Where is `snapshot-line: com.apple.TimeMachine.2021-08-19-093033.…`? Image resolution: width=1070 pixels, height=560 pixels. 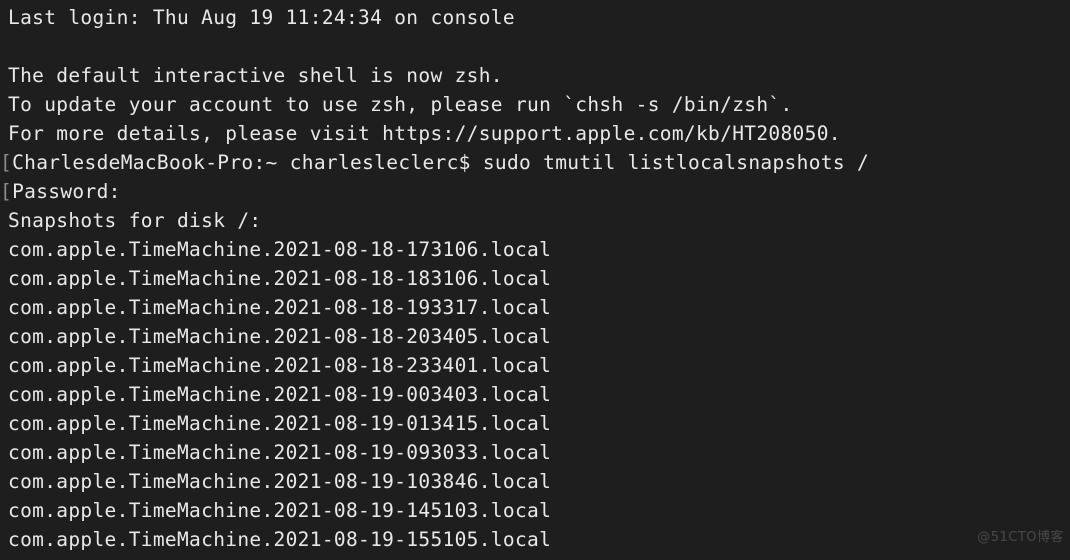
snapshot-line: com.apple.TimeMachine.2021-08-19-093033.… is located at coordinates (280, 452).